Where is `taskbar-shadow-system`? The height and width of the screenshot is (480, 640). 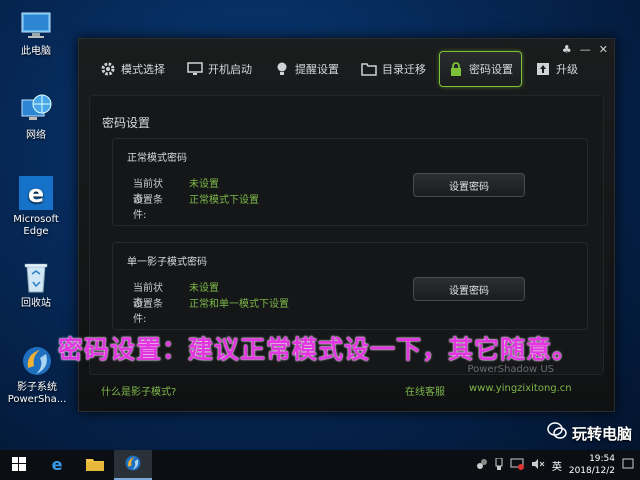
taskbar-shadow-system is located at coordinates (133, 465).